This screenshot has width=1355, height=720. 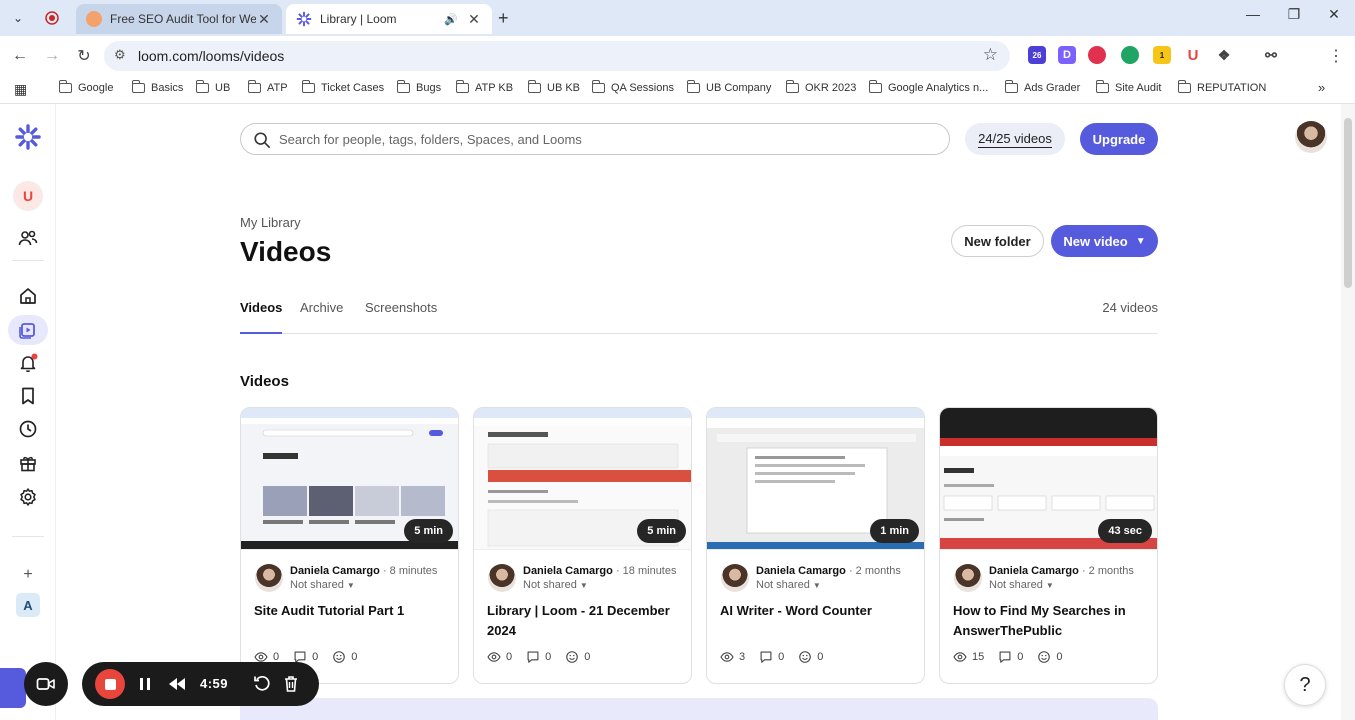 What do you see at coordinates (145, 684) in the screenshot?
I see `pause-icon` at bounding box center [145, 684].